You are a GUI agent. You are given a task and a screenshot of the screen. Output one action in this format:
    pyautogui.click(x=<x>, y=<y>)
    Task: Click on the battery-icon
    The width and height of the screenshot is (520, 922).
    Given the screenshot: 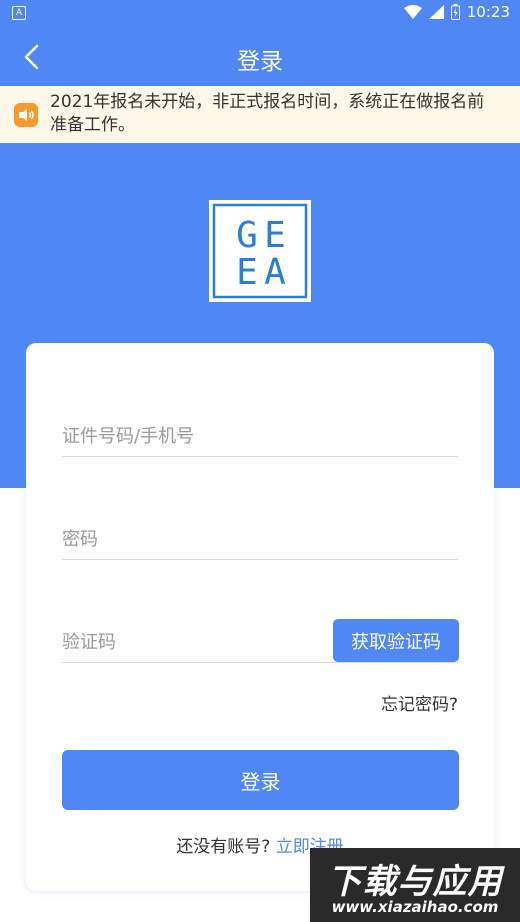 What is the action you would take?
    pyautogui.click(x=455, y=12)
    